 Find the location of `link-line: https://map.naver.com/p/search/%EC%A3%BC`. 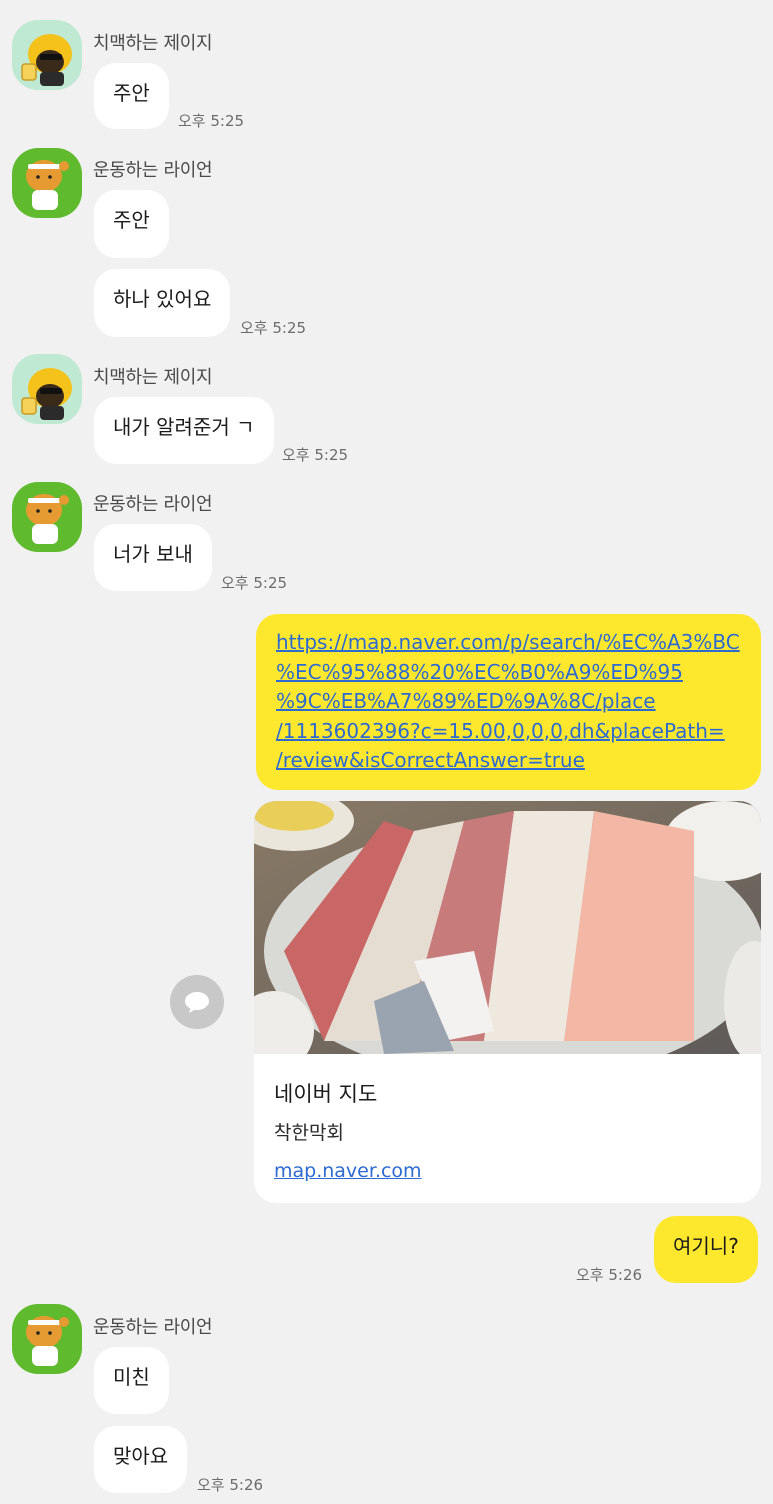

link-line: https://map.naver.com/p/search/%EC%A3%BC is located at coordinates (508, 642).